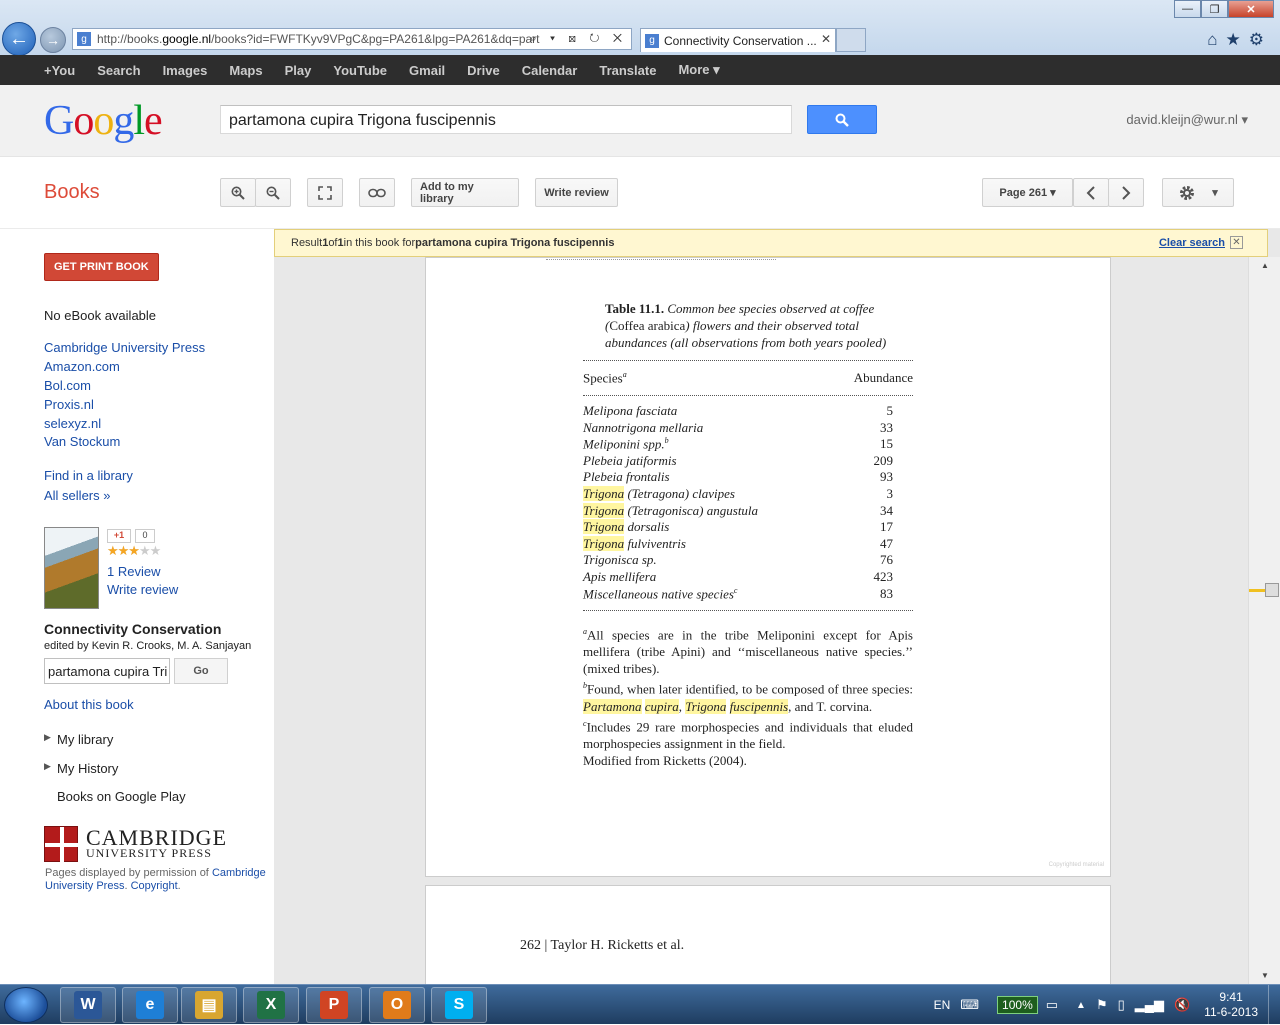 The image size is (1280, 1025). I want to click on abundance-value: 17, so click(886, 527).